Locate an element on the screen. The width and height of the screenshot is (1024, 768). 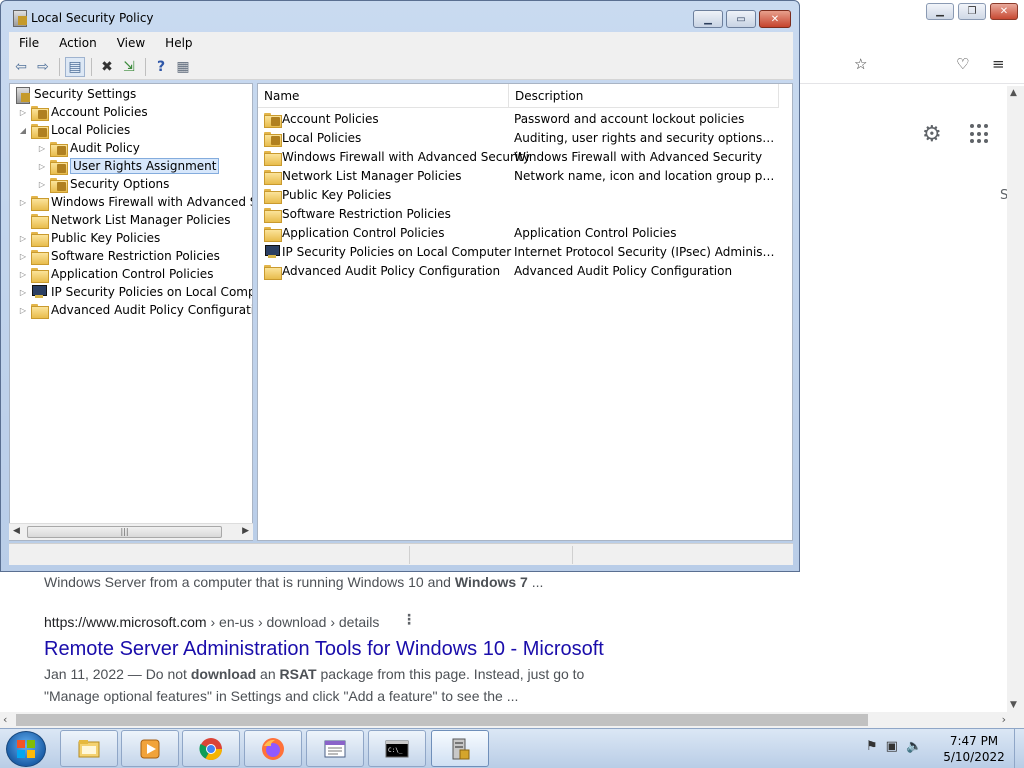
menu-help: Help is located at coordinates (178, 43).